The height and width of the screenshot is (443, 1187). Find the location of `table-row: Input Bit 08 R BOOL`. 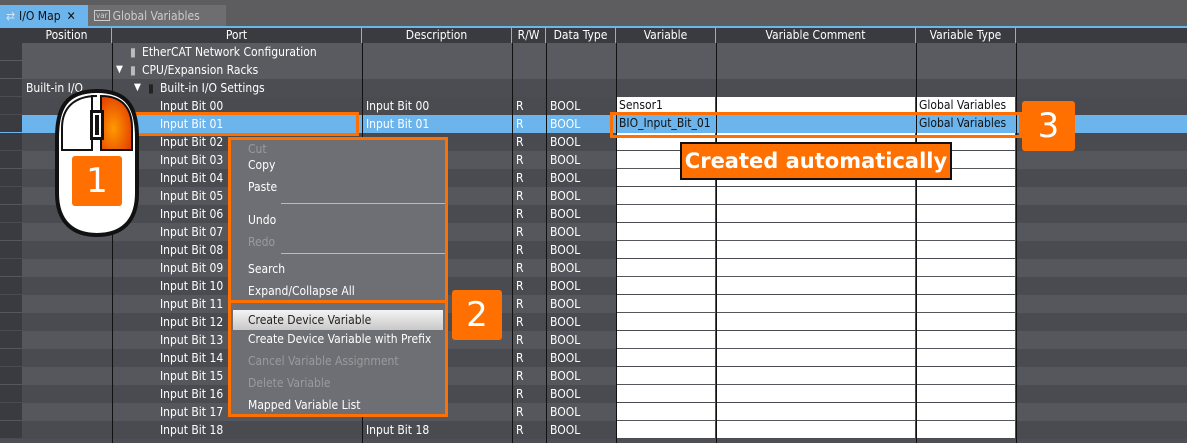

table-row: Input Bit 08 R BOOL is located at coordinates (593, 250).